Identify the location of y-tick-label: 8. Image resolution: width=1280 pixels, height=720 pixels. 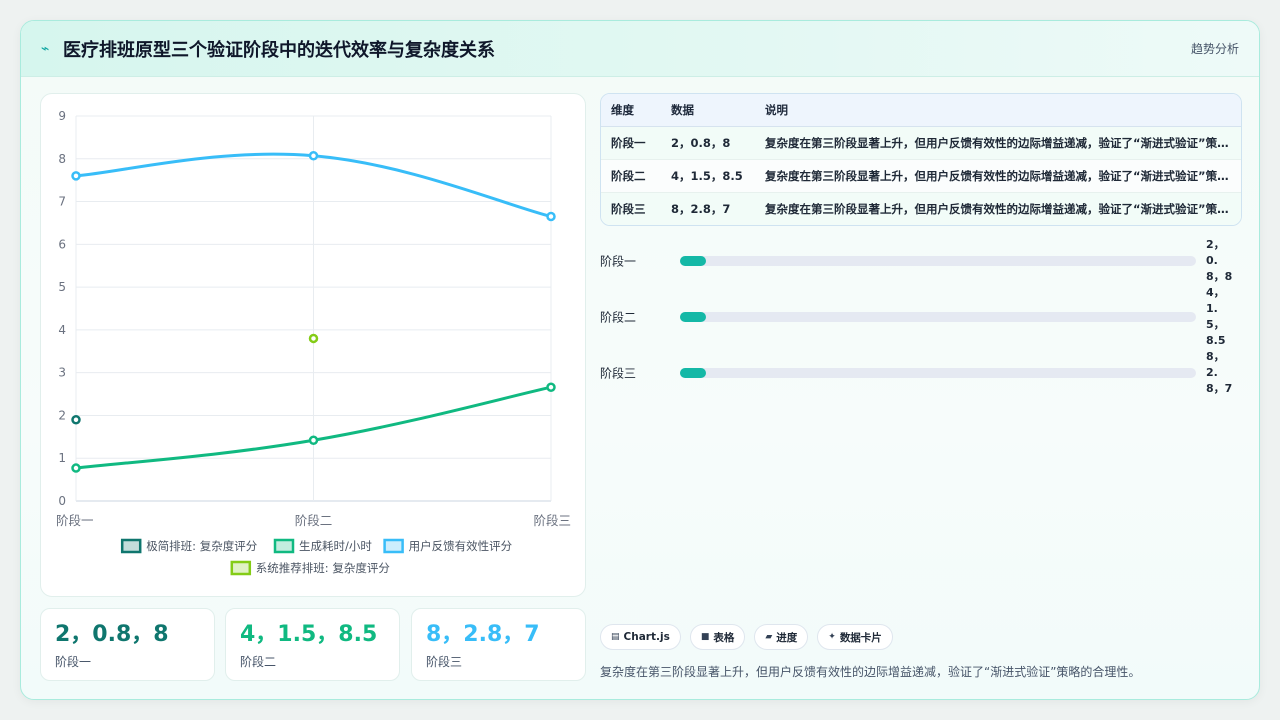
(62, 159).